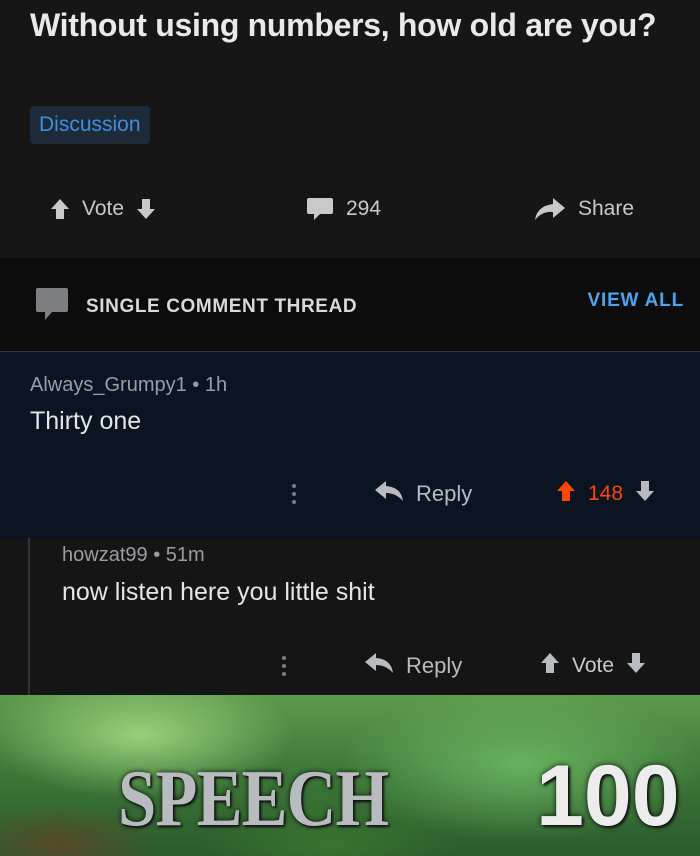  What do you see at coordinates (608, 796) in the screenshot?
I see `meme-skill-level: 100` at bounding box center [608, 796].